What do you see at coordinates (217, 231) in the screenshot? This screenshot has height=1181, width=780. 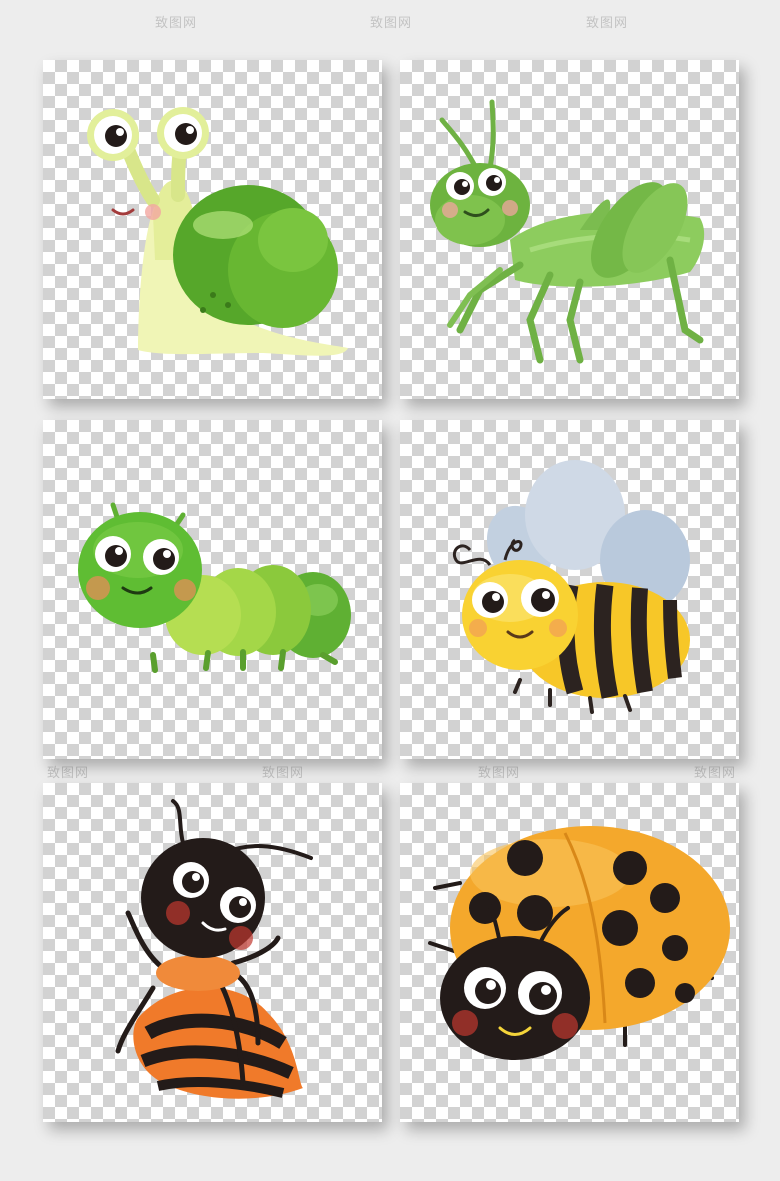 I see `snail-icon` at bounding box center [217, 231].